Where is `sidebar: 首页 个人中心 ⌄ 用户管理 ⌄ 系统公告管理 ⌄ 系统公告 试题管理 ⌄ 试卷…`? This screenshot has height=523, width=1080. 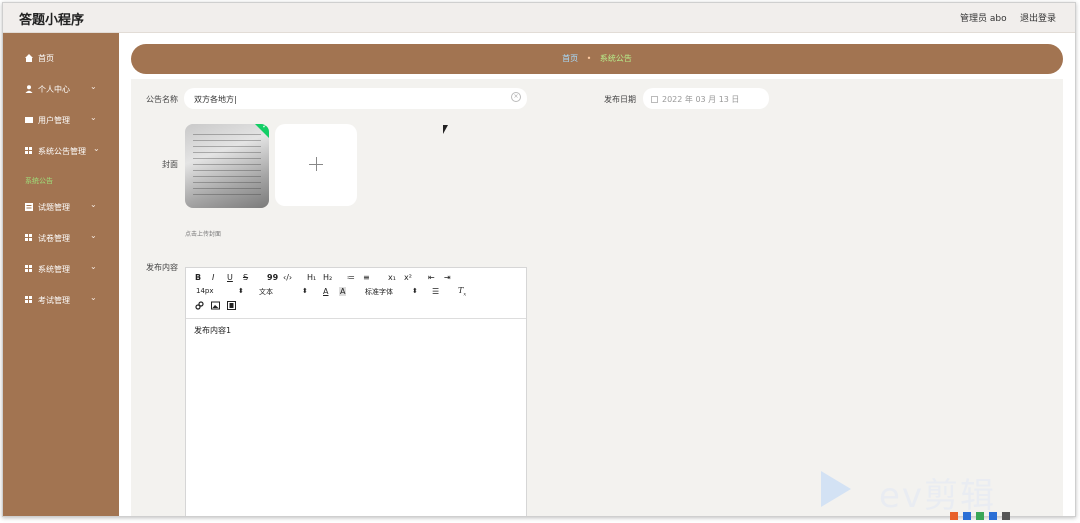
sidebar: 首页 个人中心 ⌄ 用户管理 ⌄ 系统公告管理 ⌄ 系统公告 试题管理 ⌄ 试卷… is located at coordinates (61, 274).